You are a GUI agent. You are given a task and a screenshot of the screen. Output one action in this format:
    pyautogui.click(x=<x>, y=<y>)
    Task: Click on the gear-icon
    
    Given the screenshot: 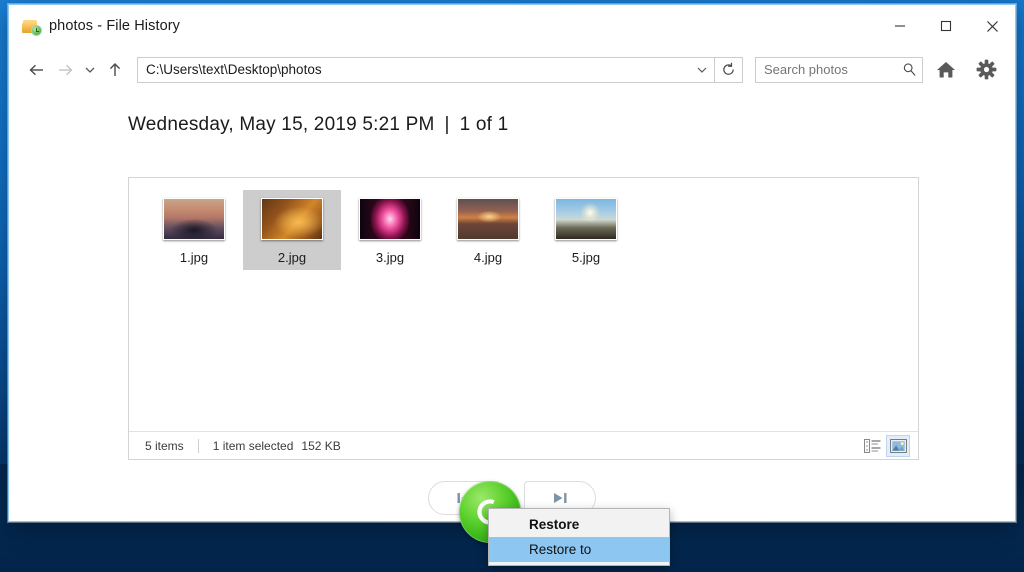 What is the action you would take?
    pyautogui.click(x=986, y=69)
    